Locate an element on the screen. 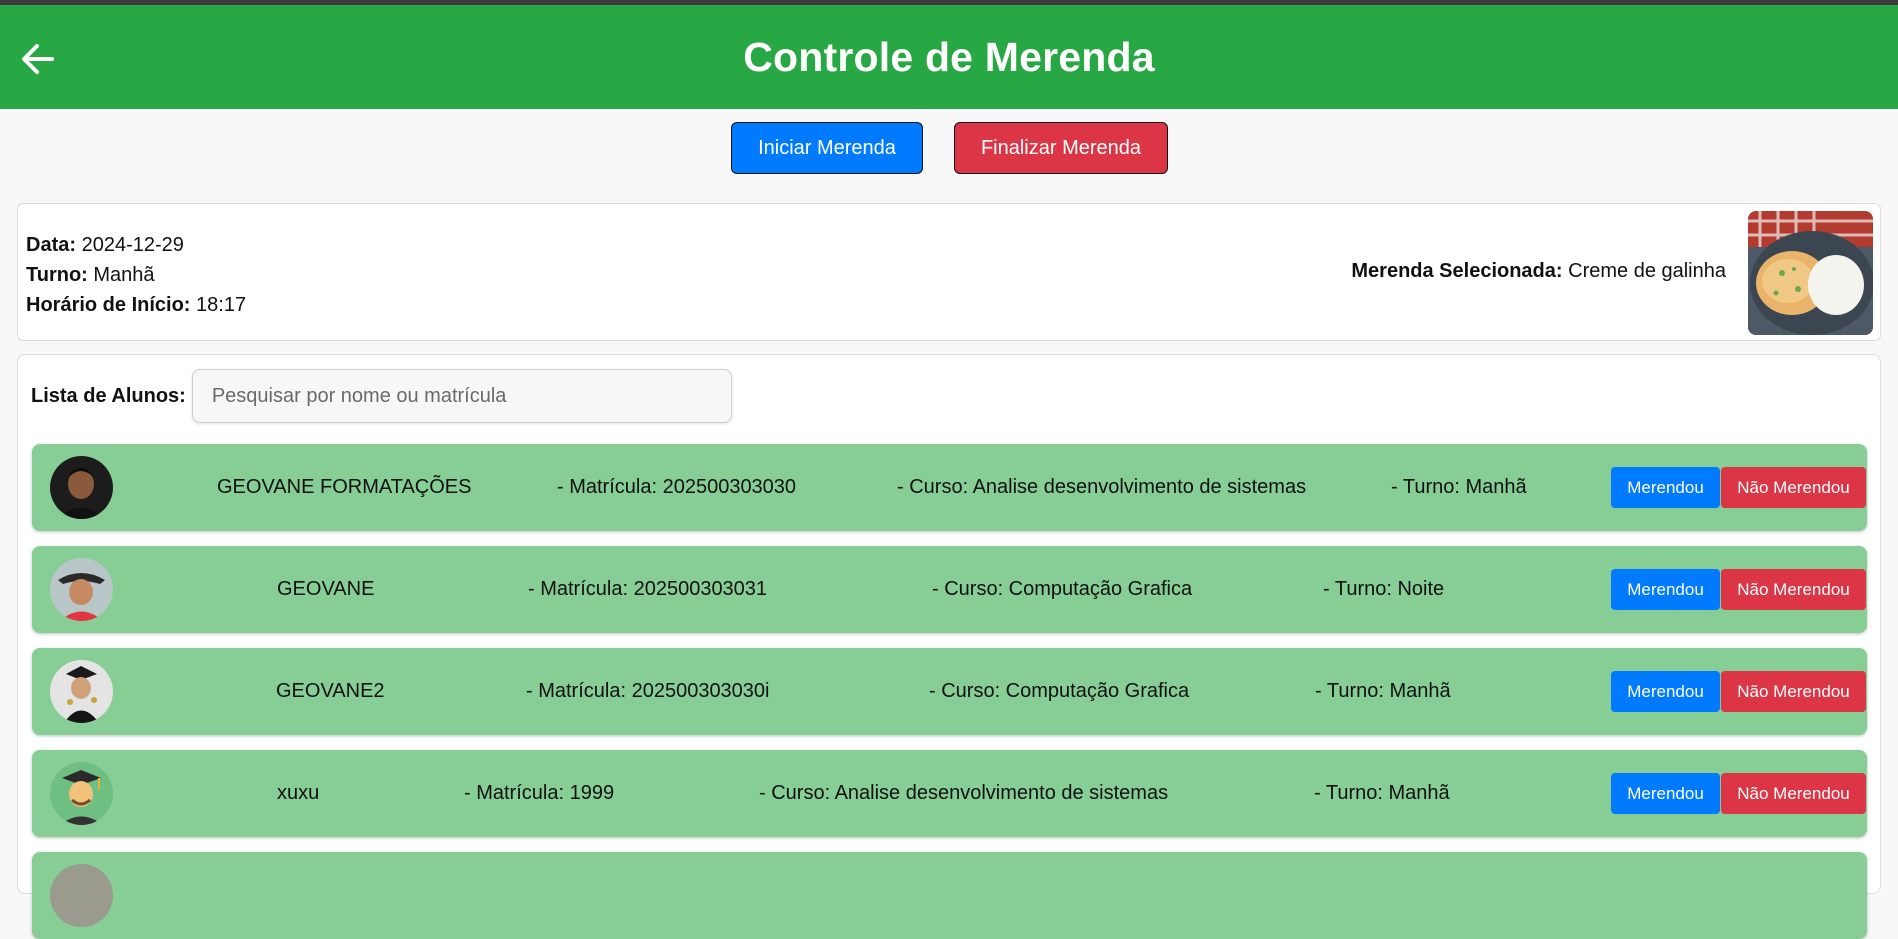 This screenshot has width=1898, height=939. date-label: Data: is located at coordinates (51, 245).